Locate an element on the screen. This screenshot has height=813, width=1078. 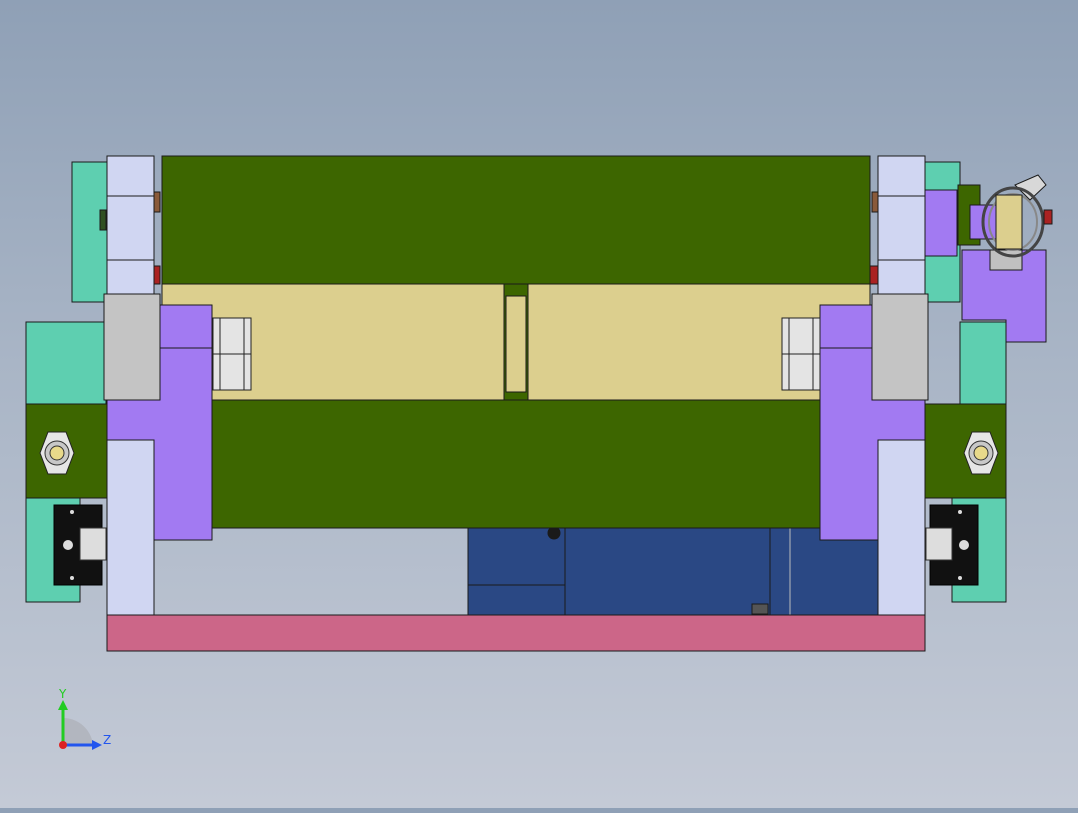
left-bolt-icon is located at coordinates (232, 354).